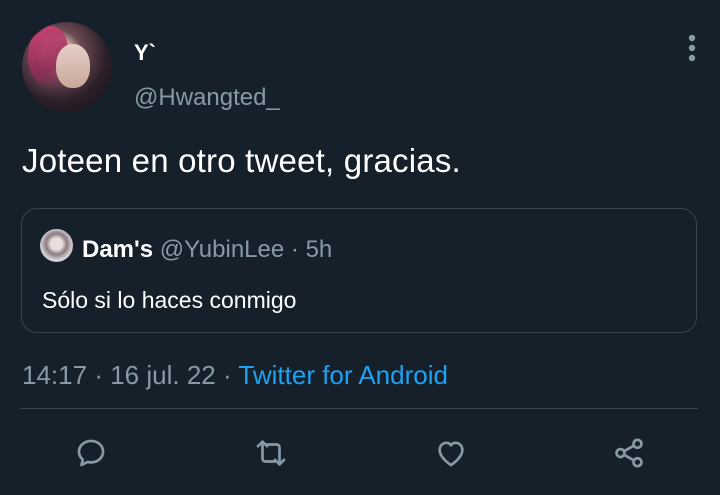 The image size is (720, 495). What do you see at coordinates (163, 375) in the screenshot?
I see `tweet-date: 16 jul. 22` at bounding box center [163, 375].